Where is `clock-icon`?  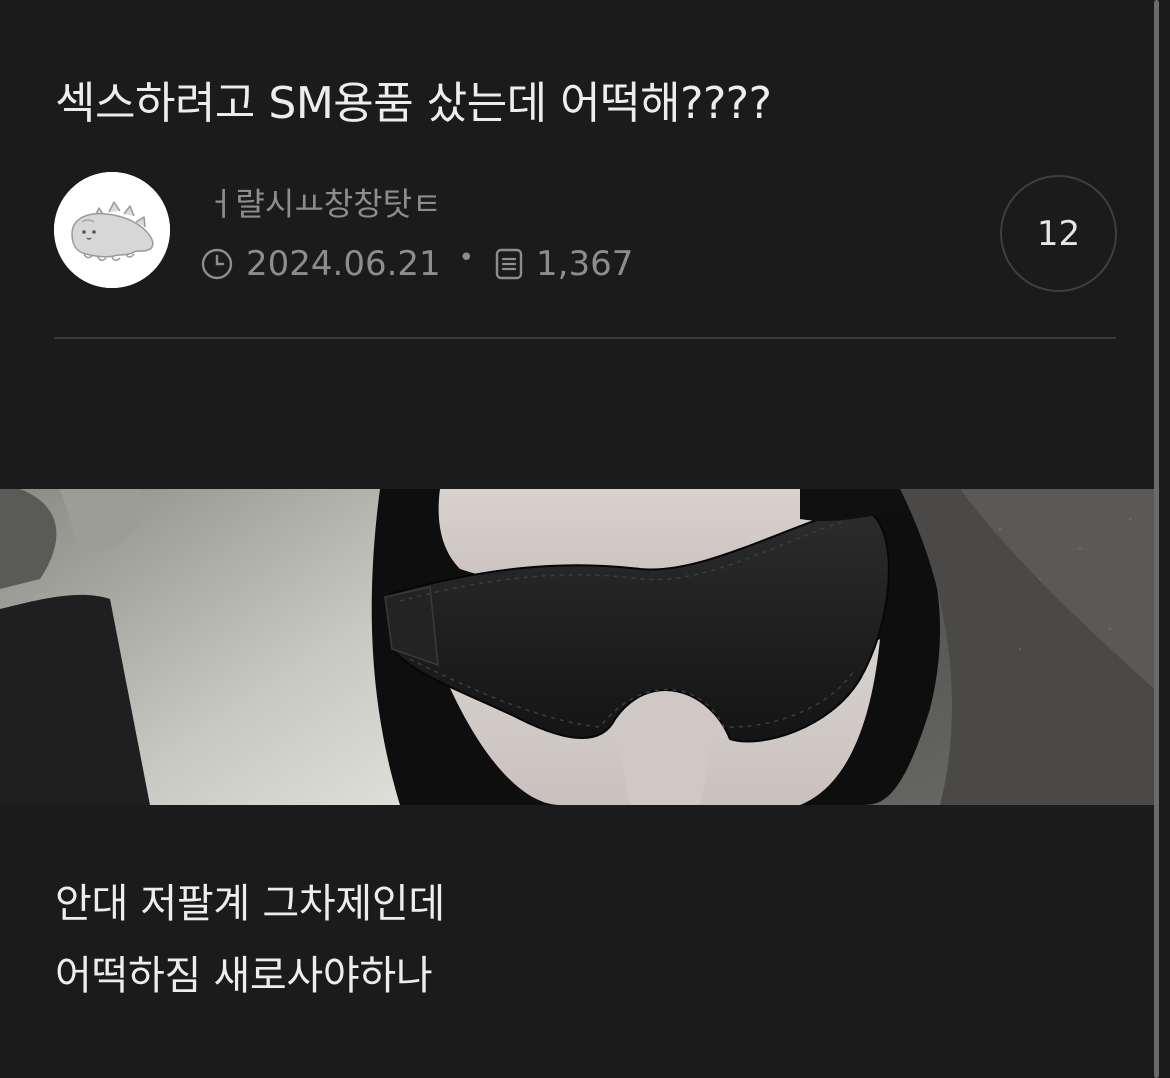 clock-icon is located at coordinates (217, 264).